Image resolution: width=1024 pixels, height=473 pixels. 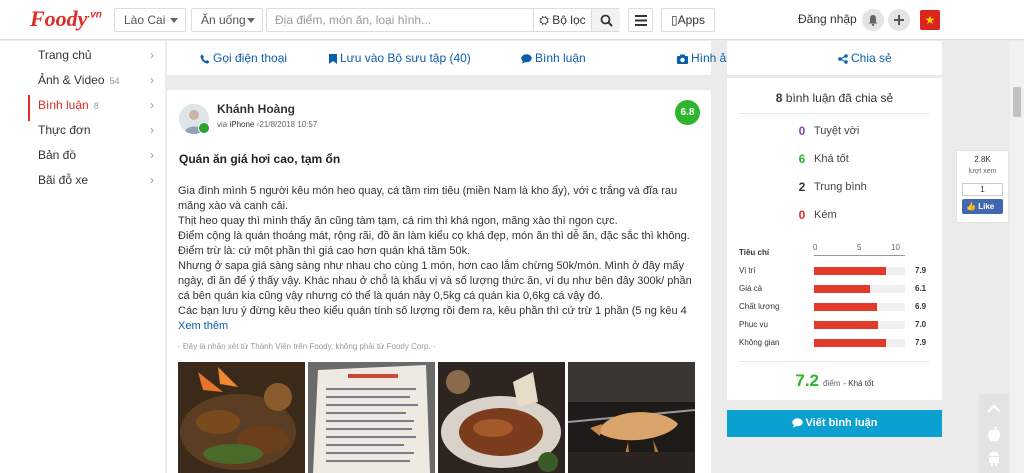 What do you see at coordinates (753, 324) in the screenshot?
I see `criterion-label: Phục vụ` at bounding box center [753, 324].